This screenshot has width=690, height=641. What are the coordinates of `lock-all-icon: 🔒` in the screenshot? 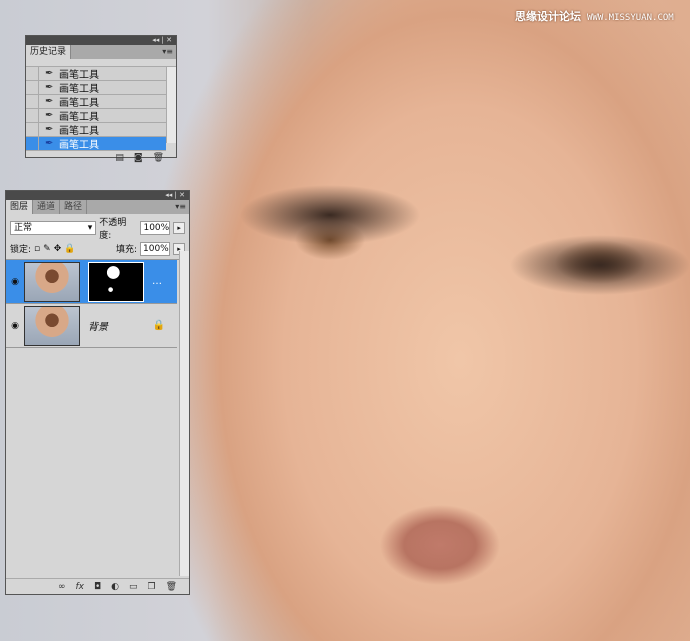 It's located at (69, 249).